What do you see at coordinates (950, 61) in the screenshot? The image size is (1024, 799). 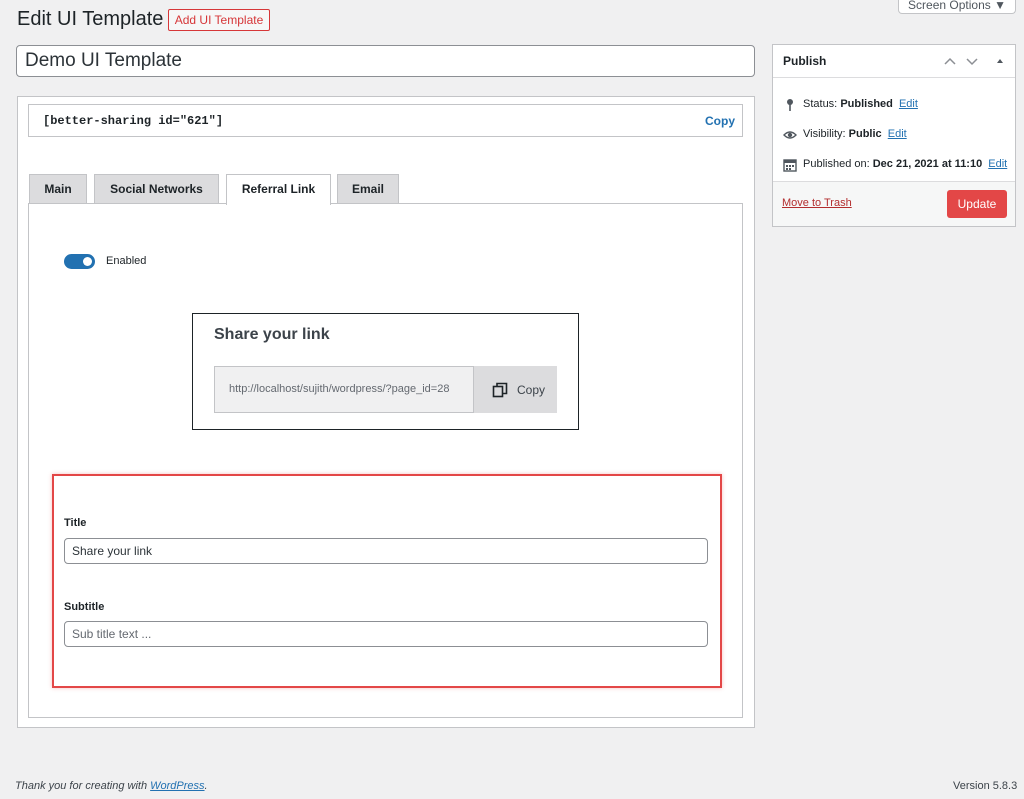 I see `chevron-up-icon` at bounding box center [950, 61].